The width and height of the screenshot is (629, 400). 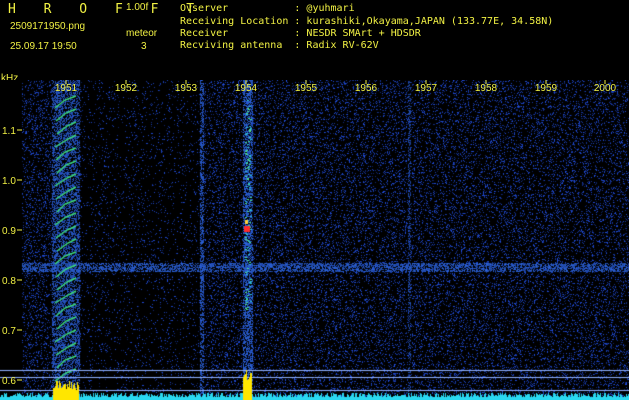 I want to click on app-title: H R O F F T, so click(x=106, y=9).